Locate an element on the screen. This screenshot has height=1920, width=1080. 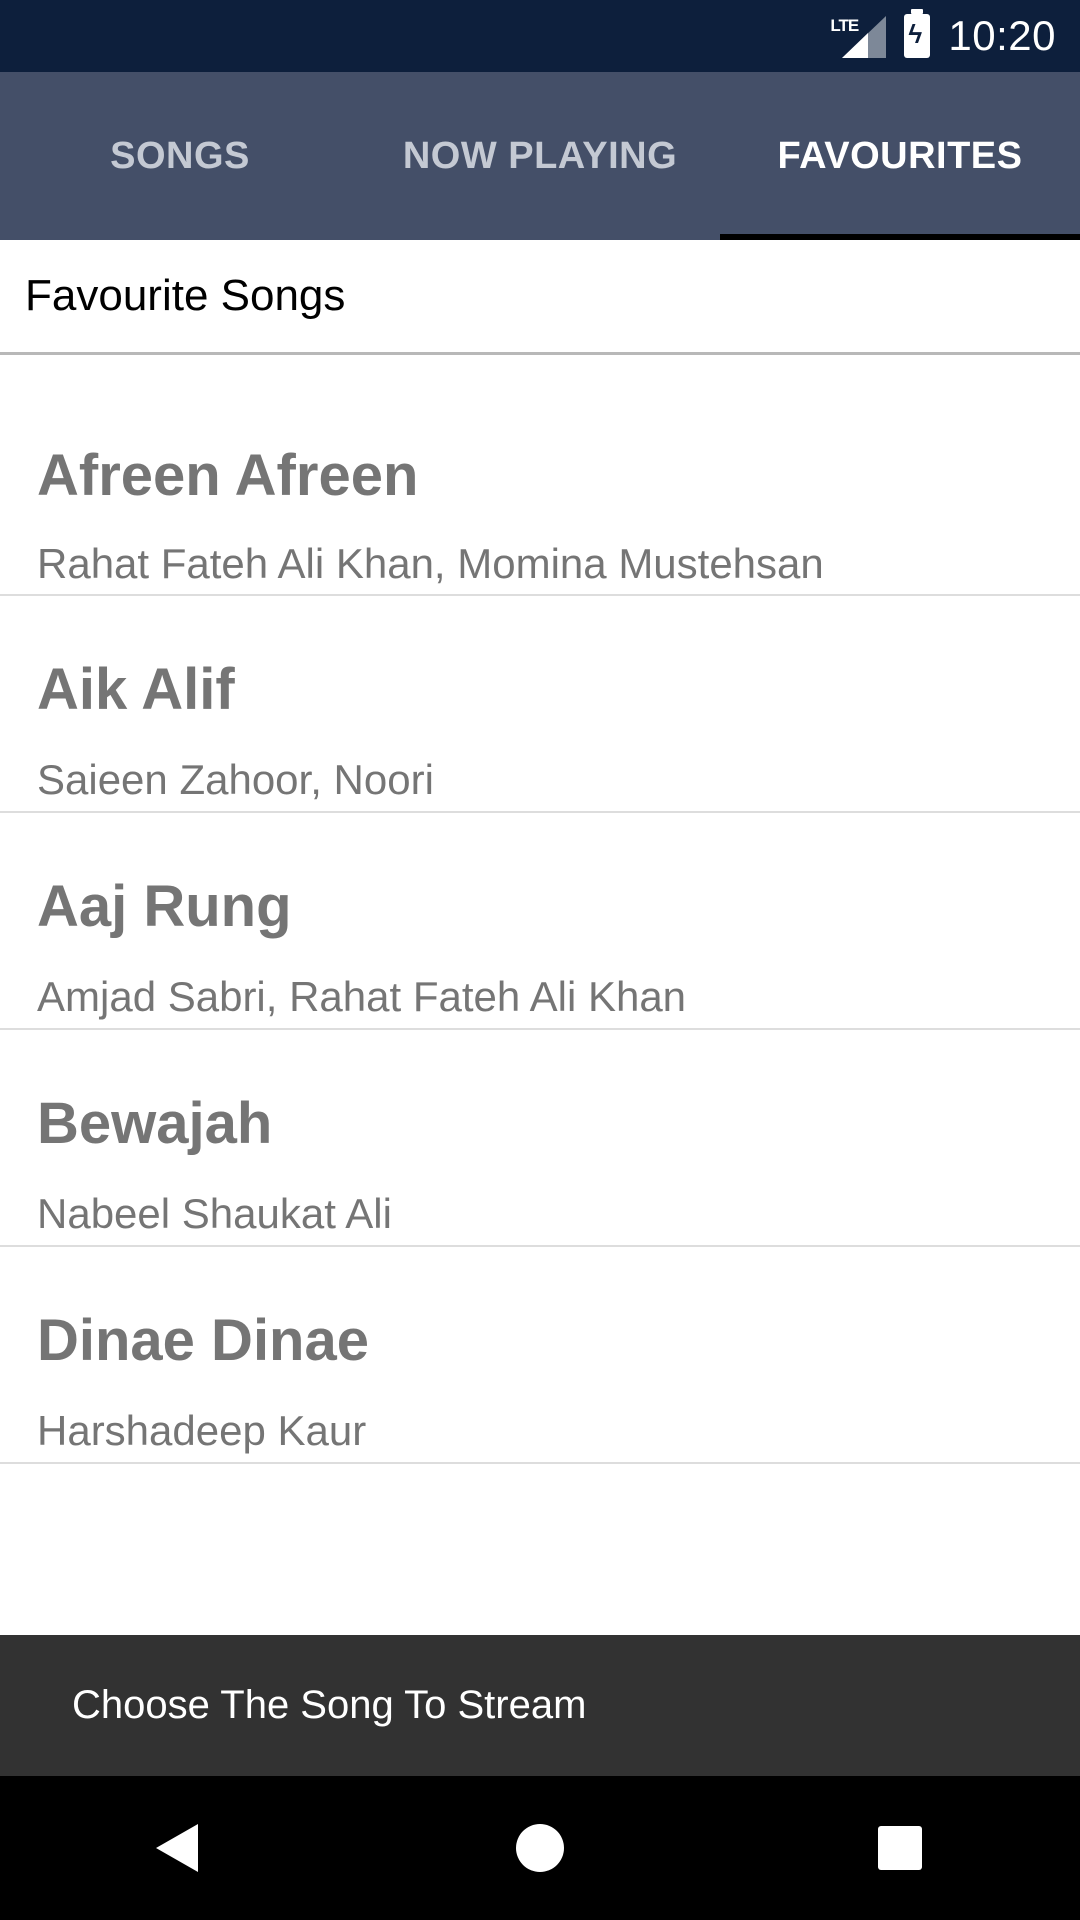
back-button is located at coordinates (180, 1848).